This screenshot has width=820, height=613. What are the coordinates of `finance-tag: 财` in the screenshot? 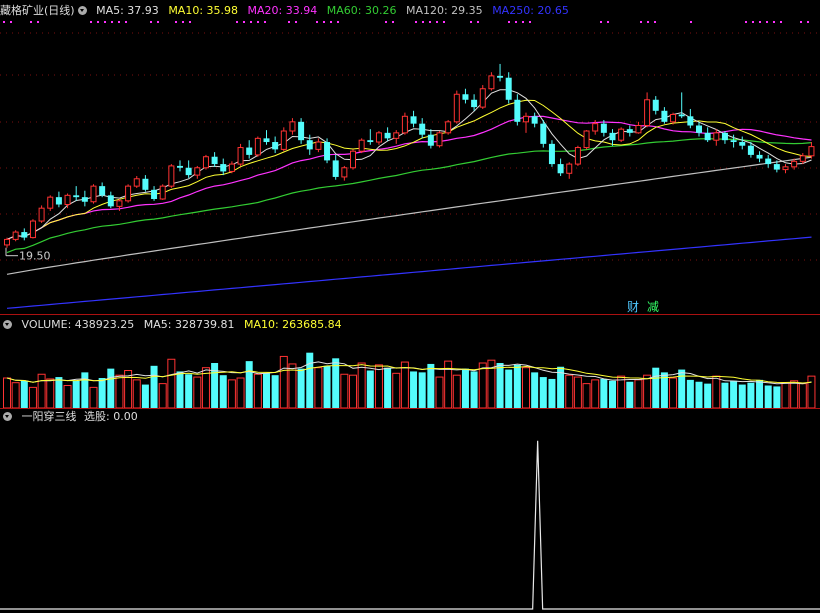 It's located at (633, 307).